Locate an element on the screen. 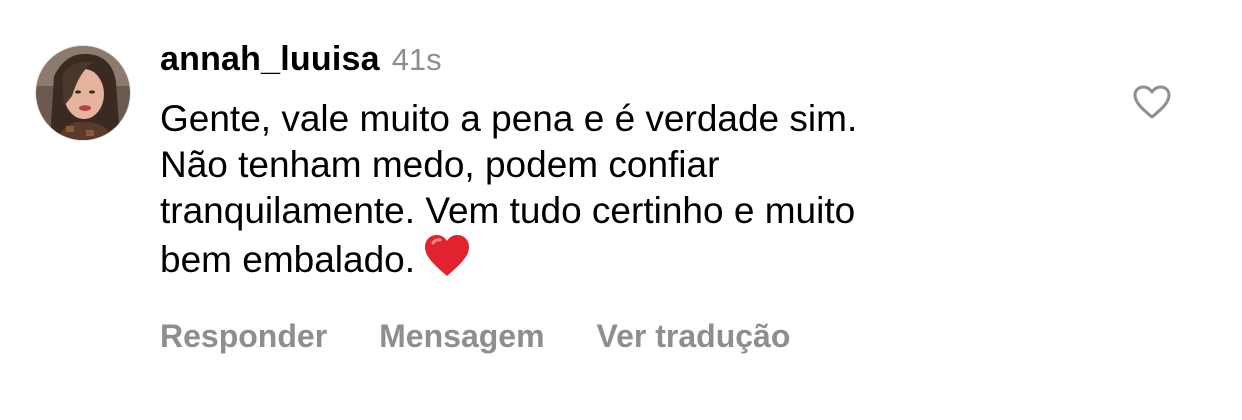  username: annah_luuisa is located at coordinates (270, 59).